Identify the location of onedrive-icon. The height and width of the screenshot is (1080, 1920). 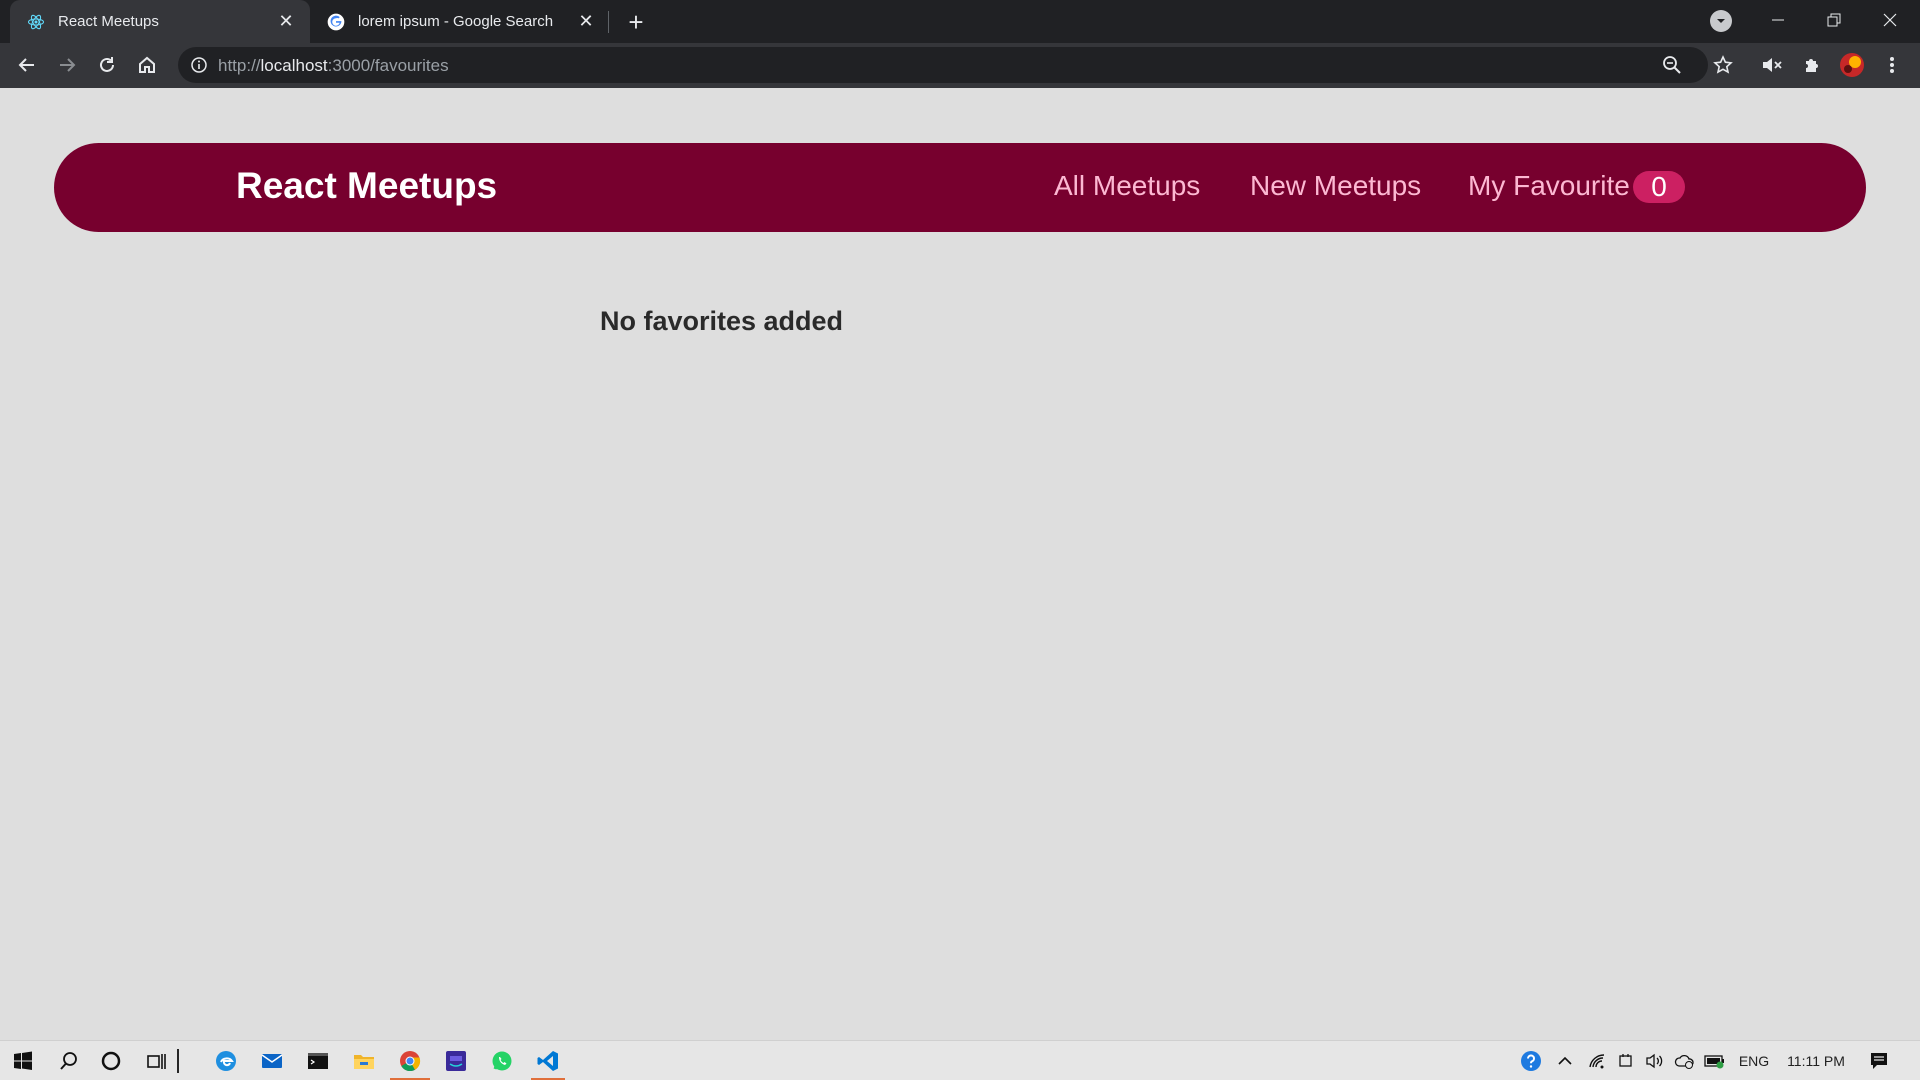
(1685, 1060).